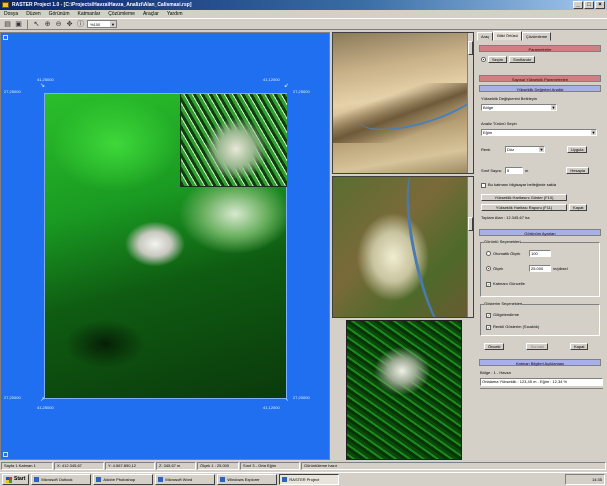 Image resolution: width=607 pixels, height=486 pixels. I want to click on color-select: Düz ▼, so click(525, 149).